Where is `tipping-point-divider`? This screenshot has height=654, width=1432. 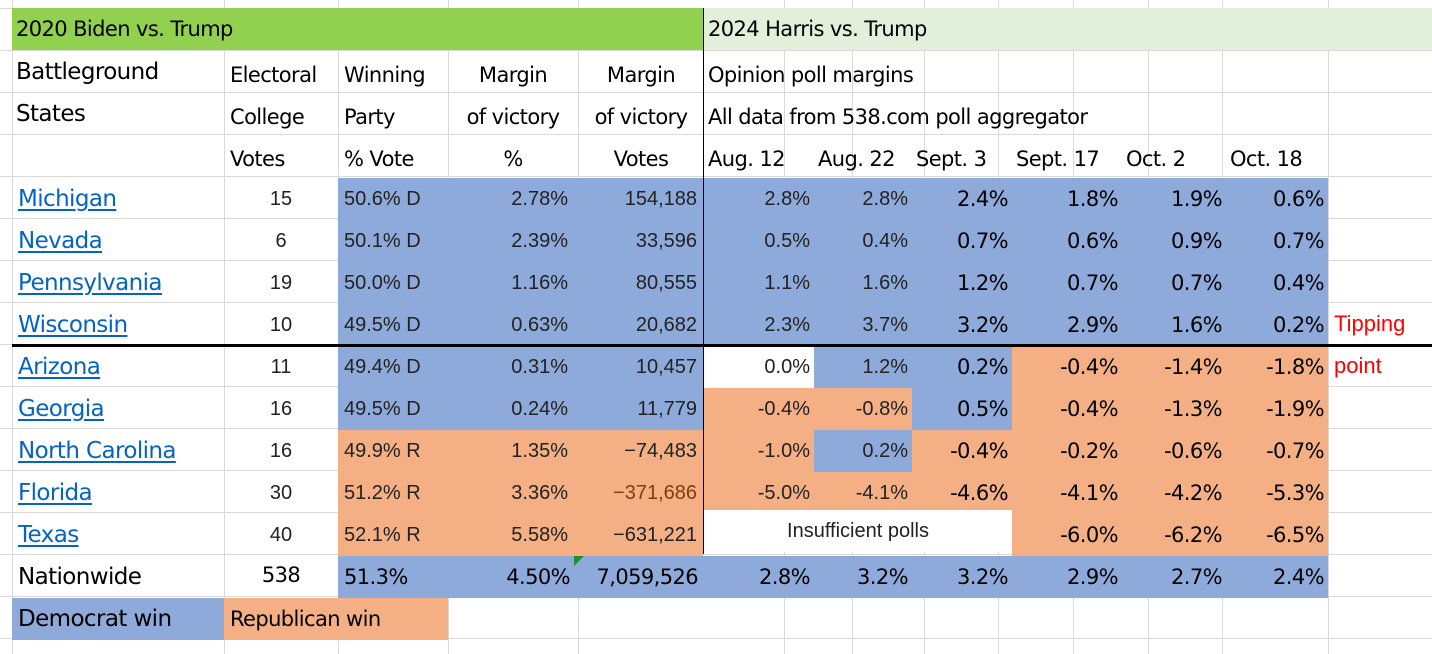
tipping-point-divider is located at coordinates (722, 345).